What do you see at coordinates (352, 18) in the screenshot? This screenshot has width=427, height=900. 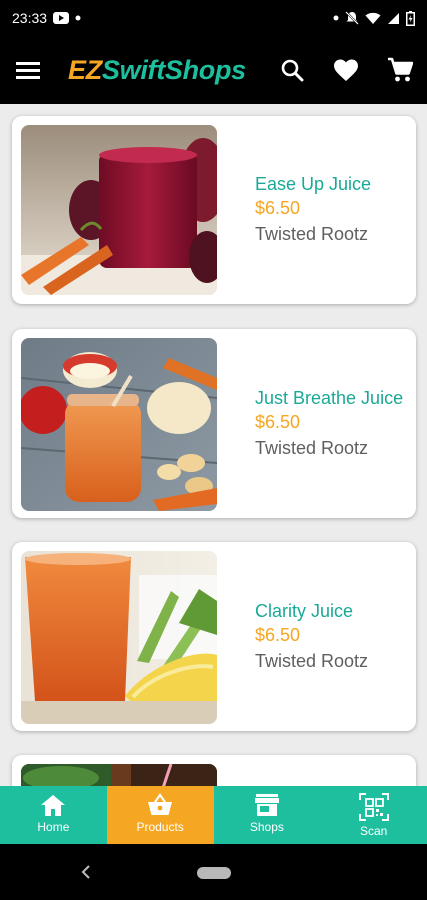 I see `do-not-disturb-icon` at bounding box center [352, 18].